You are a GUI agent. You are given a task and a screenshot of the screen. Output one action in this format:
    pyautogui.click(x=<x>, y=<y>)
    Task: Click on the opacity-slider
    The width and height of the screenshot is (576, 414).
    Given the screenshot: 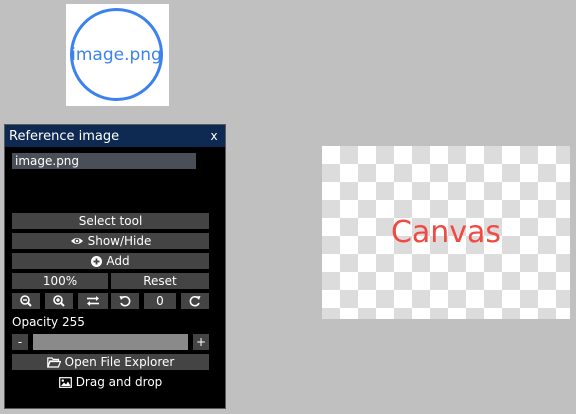 What is the action you would take?
    pyautogui.click(x=110, y=342)
    